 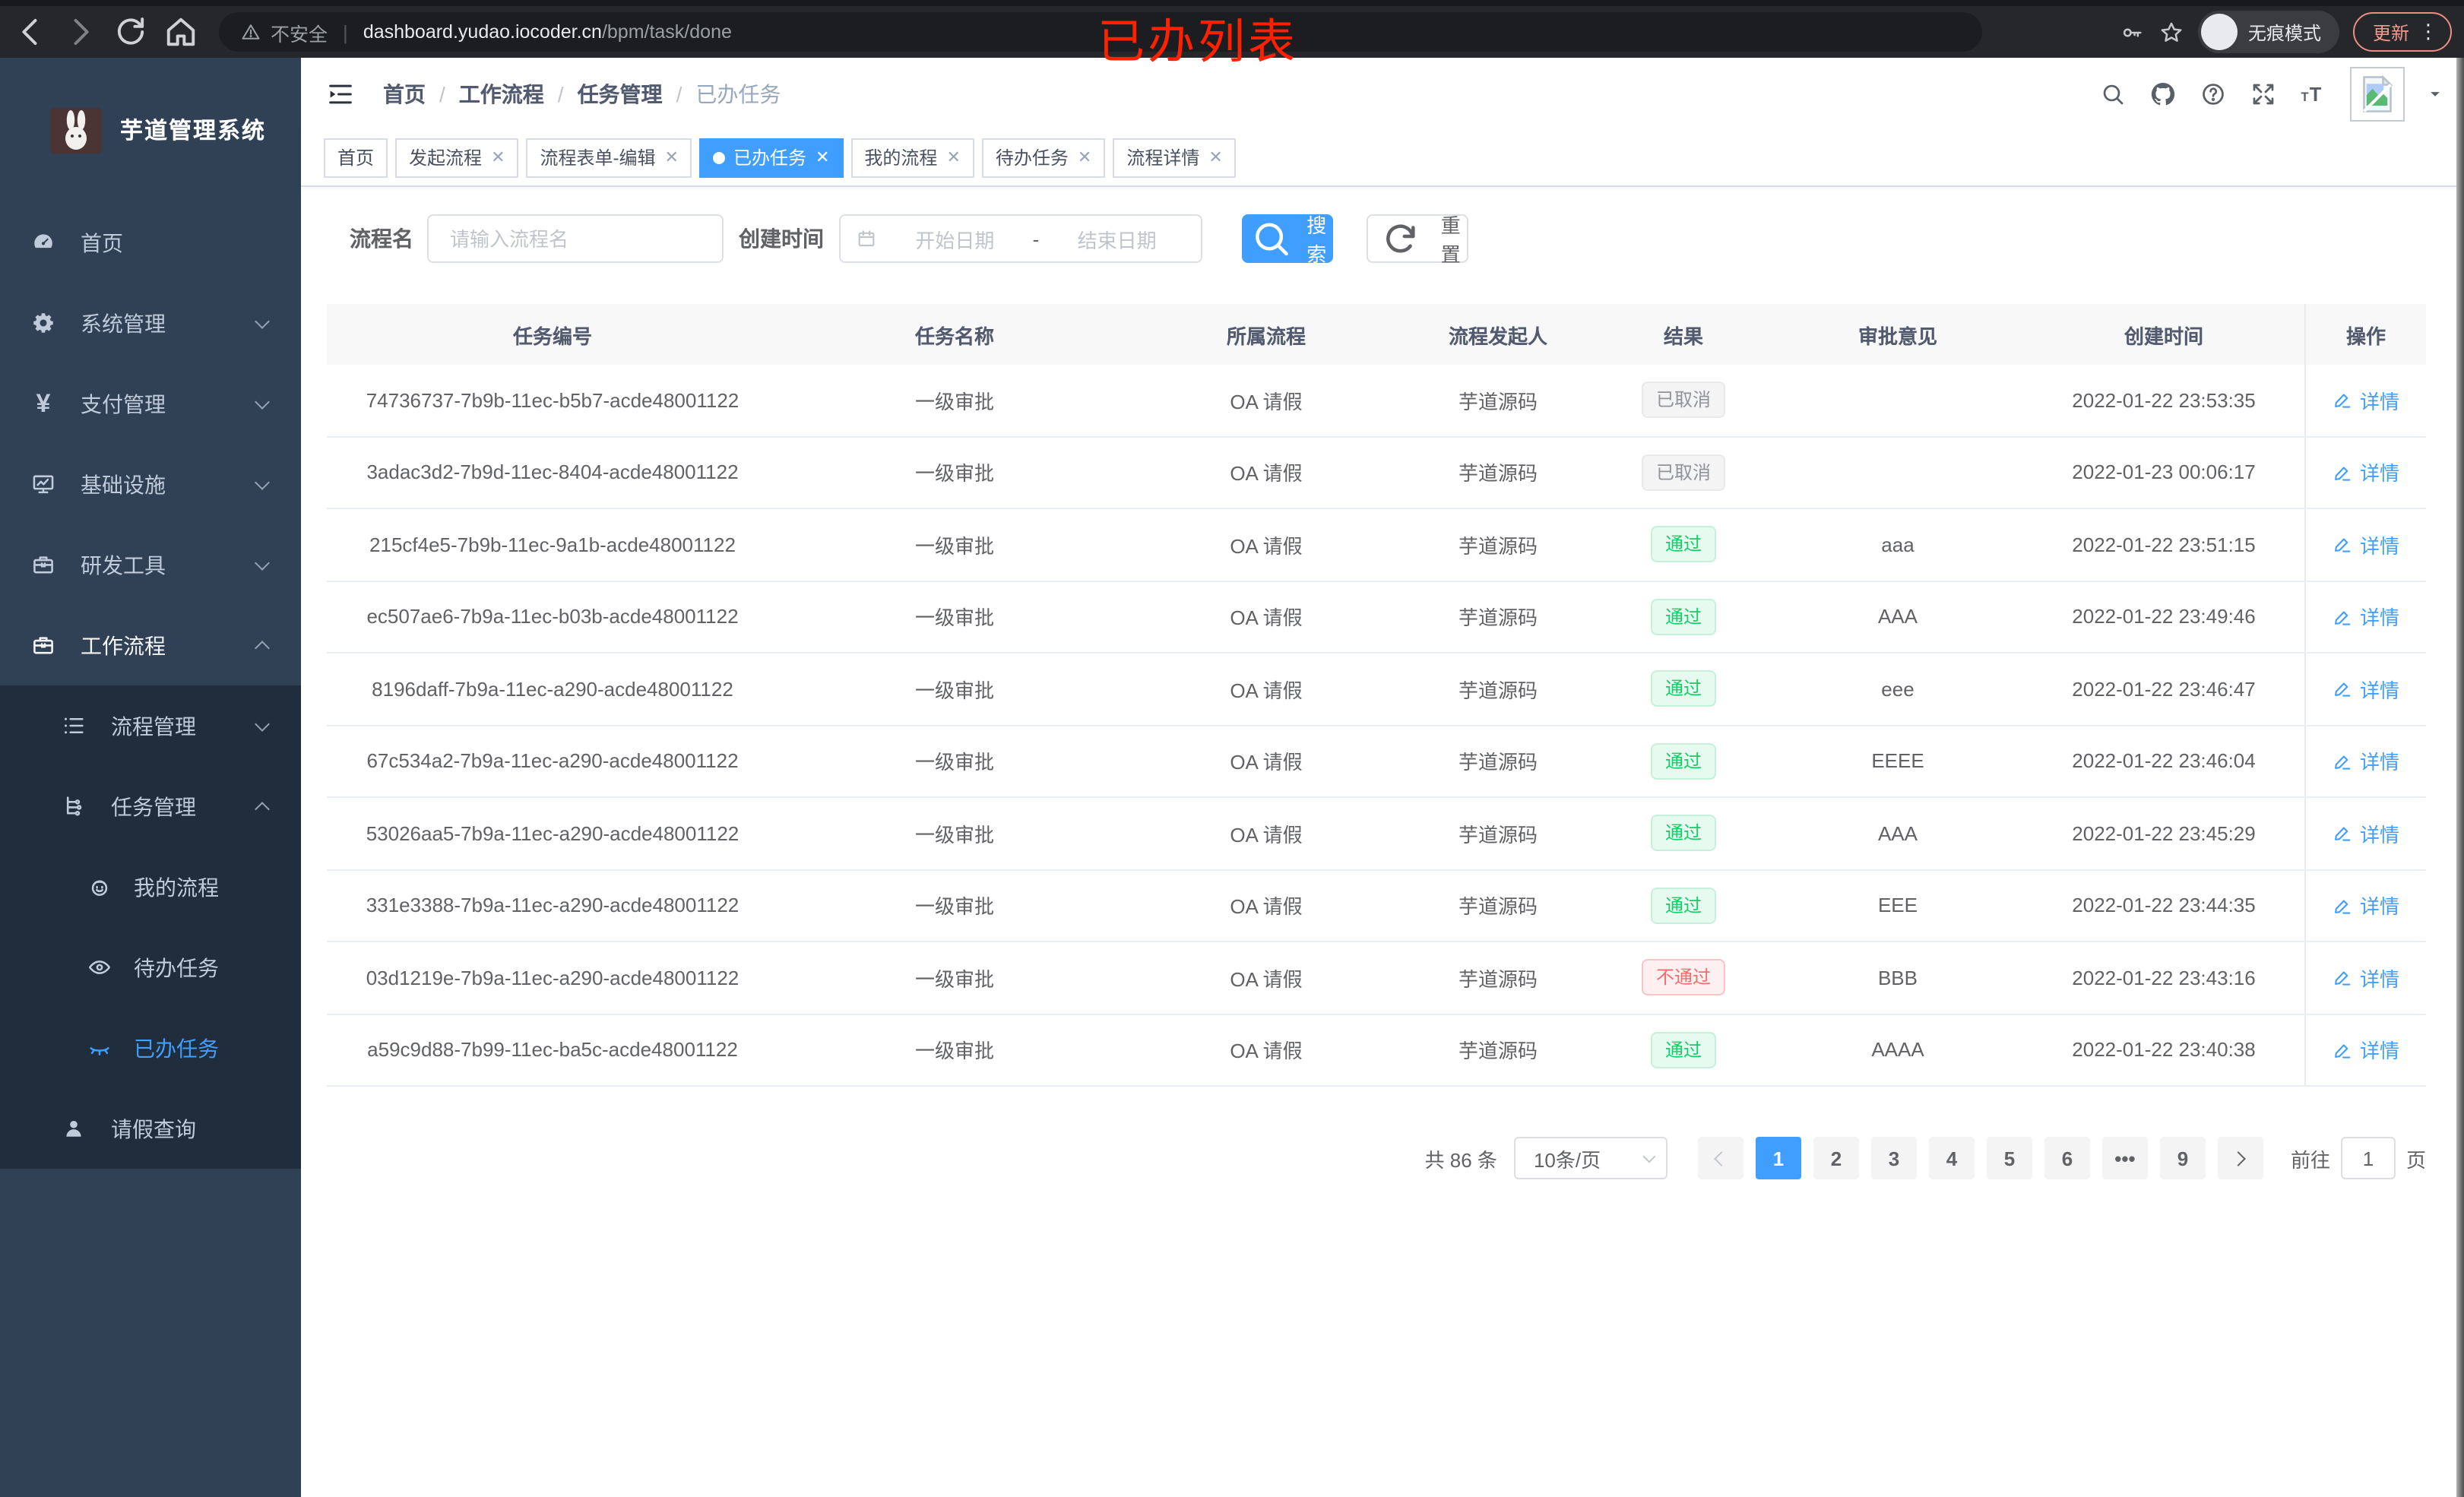 I want to click on cell-starter: 芋道源码, so click(x=1498, y=474).